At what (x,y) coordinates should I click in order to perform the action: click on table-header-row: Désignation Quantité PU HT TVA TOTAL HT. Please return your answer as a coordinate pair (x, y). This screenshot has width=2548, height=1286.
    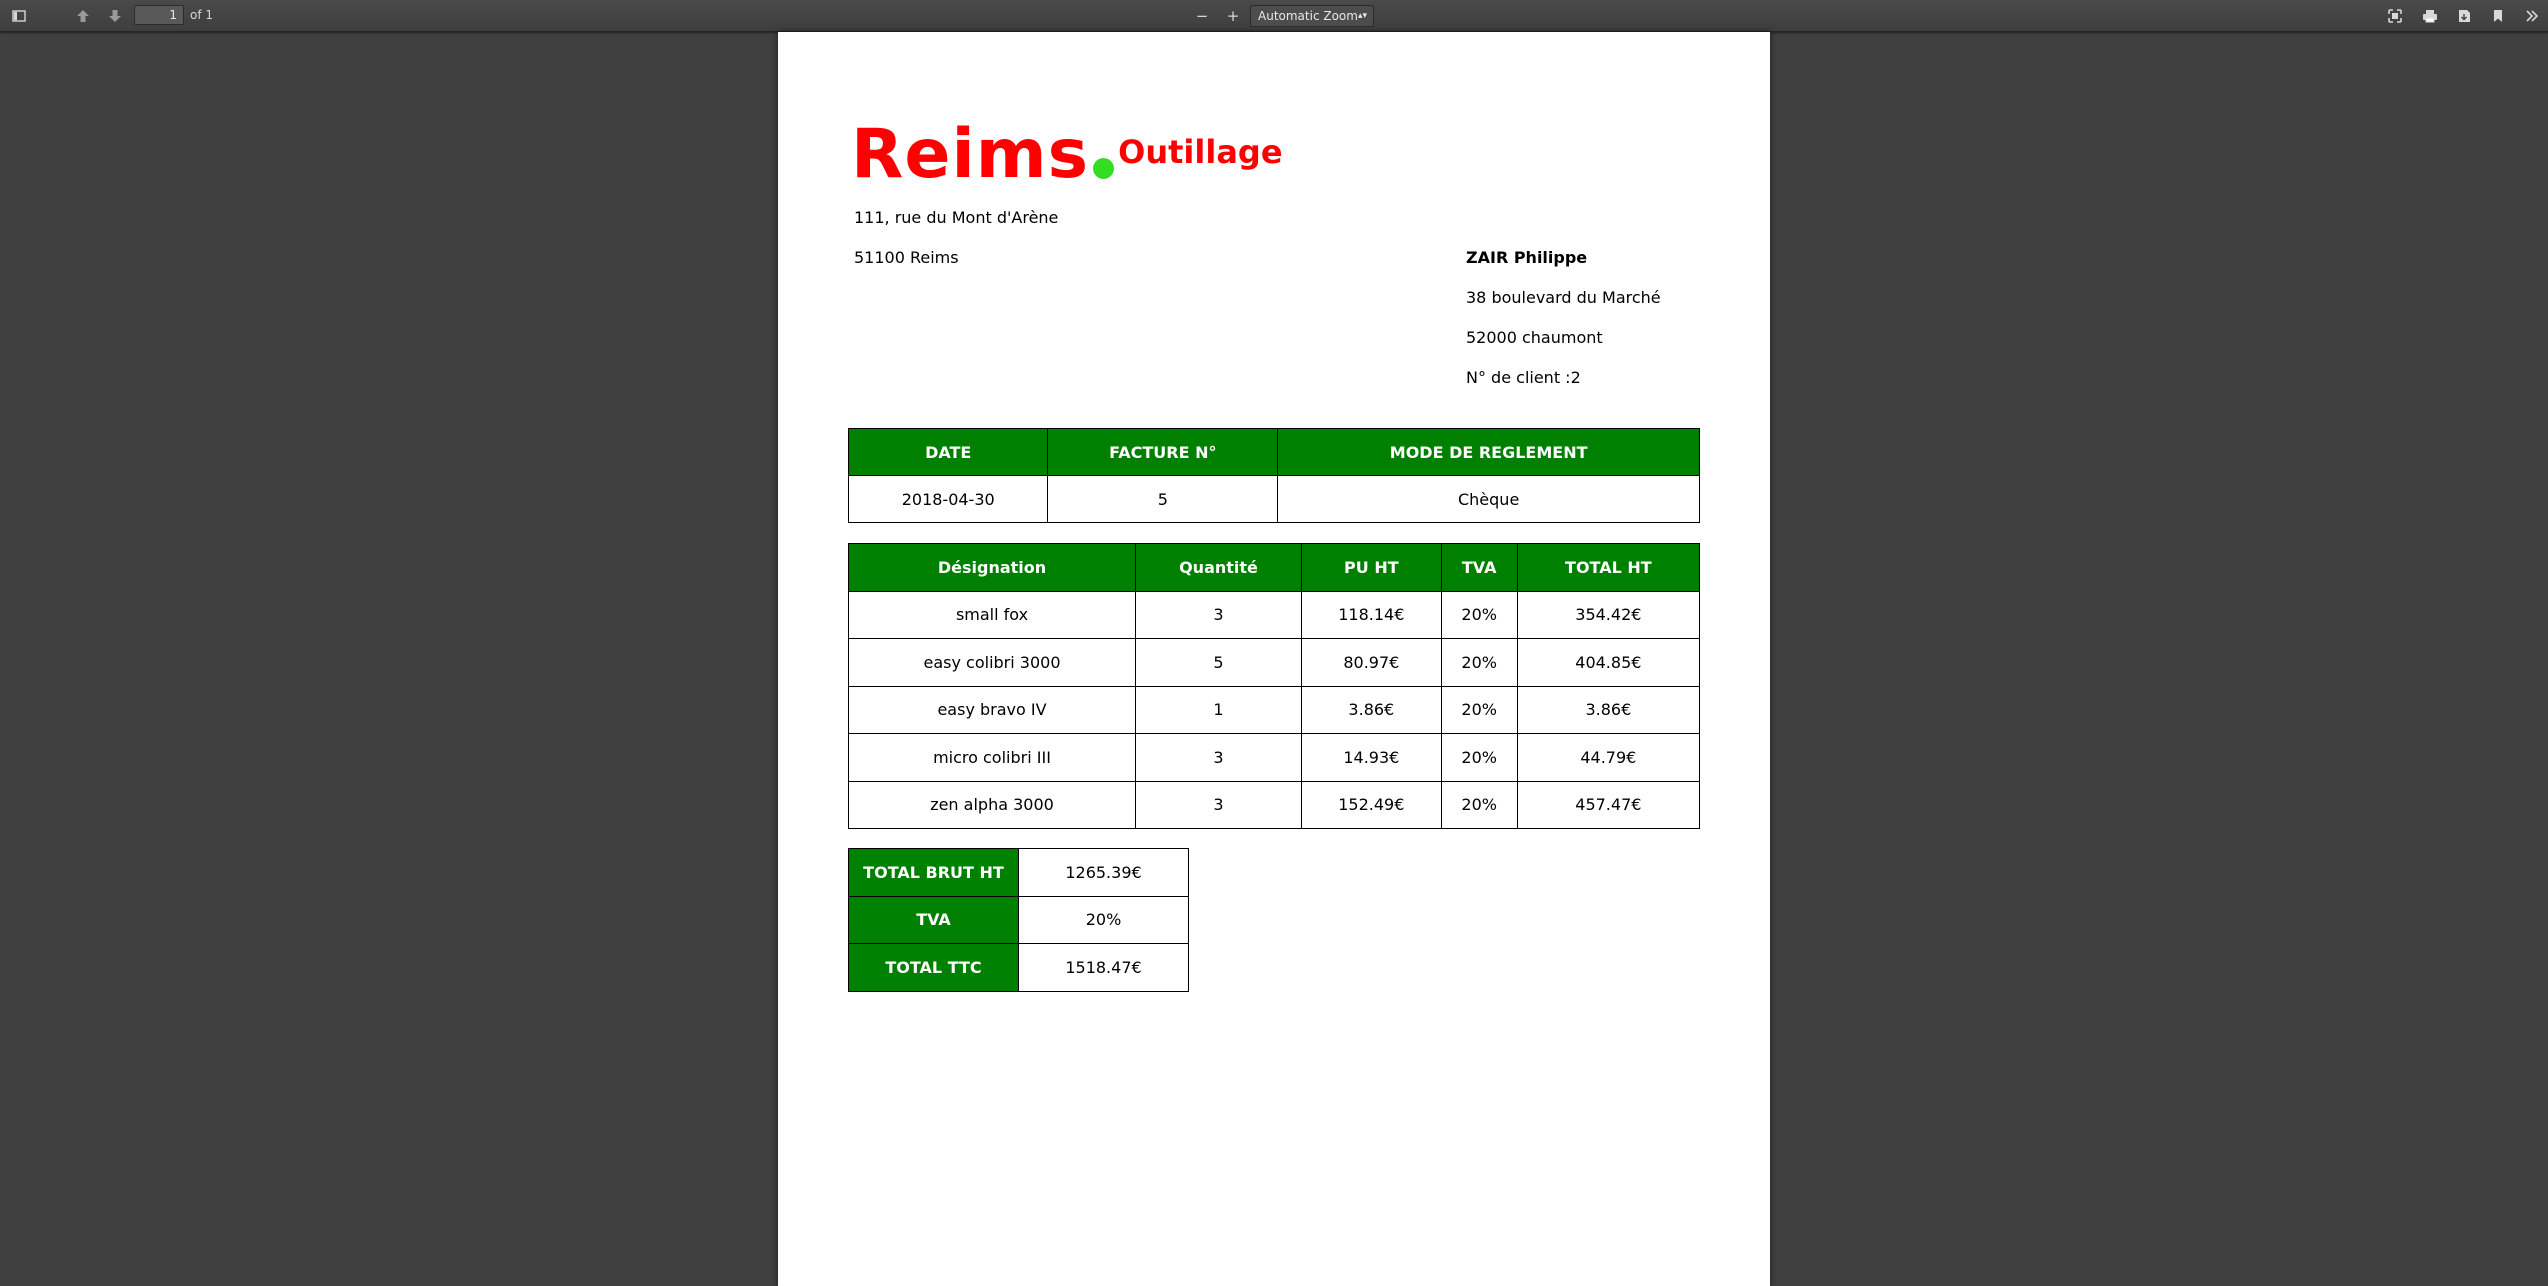
    Looking at the image, I should click on (1274, 567).